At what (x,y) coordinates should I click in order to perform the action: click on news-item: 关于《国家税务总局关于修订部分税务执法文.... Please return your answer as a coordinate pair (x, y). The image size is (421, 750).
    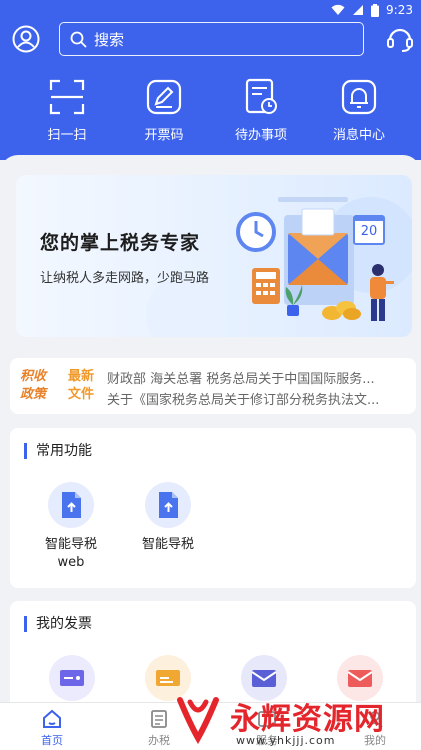
    Looking at the image, I should click on (257, 398).